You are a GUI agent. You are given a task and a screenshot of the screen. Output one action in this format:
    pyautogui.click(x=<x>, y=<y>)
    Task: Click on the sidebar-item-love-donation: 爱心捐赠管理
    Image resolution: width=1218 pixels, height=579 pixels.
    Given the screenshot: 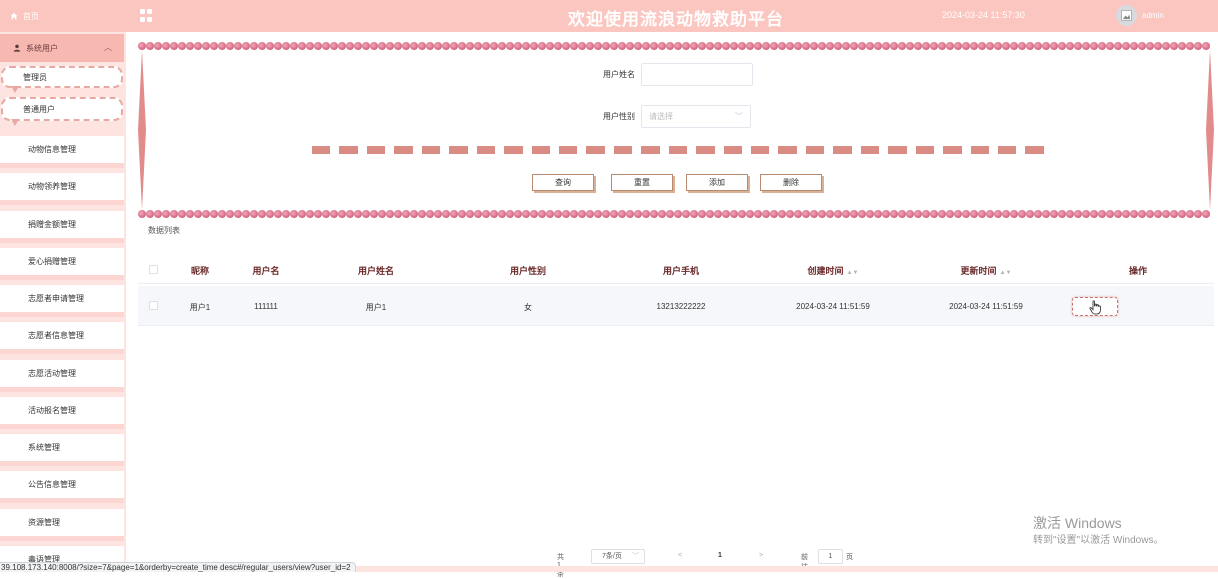 What is the action you would take?
    pyautogui.click(x=62, y=264)
    